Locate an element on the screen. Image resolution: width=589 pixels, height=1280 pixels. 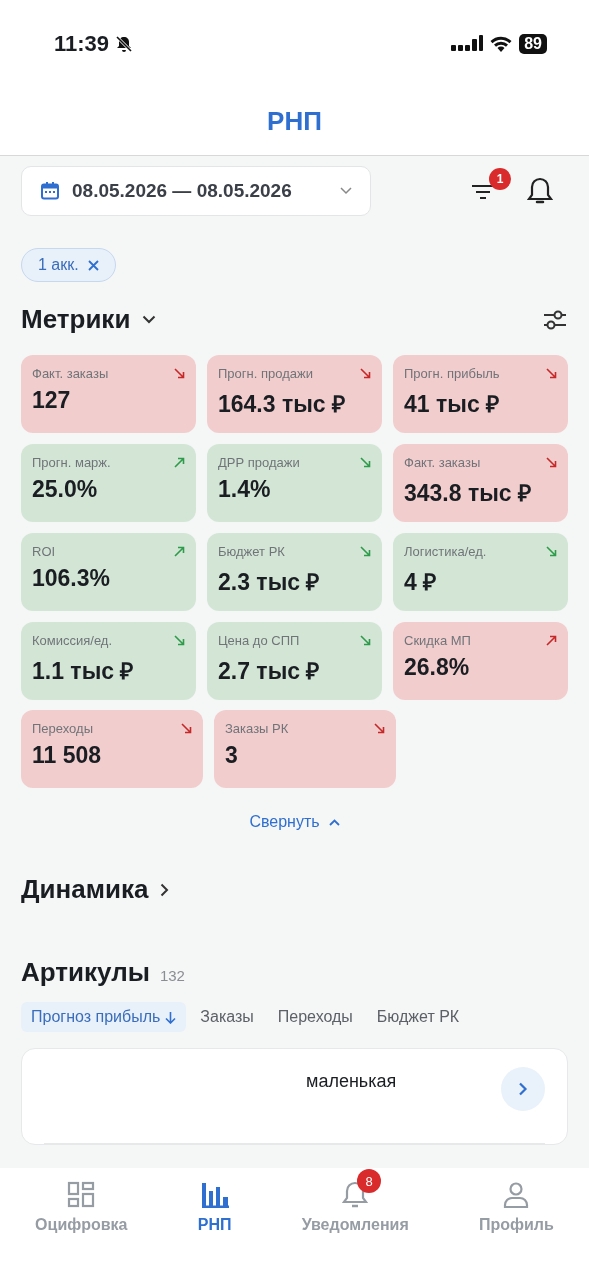
metric-value: 1.4% is located at coordinates (245, 489).